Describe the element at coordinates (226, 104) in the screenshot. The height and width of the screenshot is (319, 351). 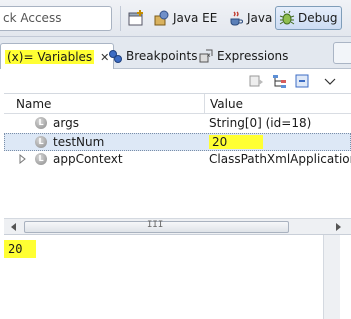
I see `column-header-value: Value` at that location.